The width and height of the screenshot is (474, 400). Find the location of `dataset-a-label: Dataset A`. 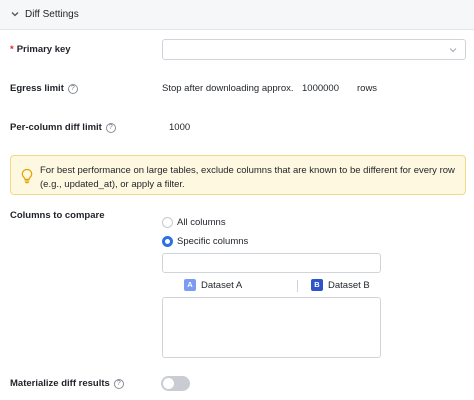

dataset-a-label: Dataset A is located at coordinates (222, 285).